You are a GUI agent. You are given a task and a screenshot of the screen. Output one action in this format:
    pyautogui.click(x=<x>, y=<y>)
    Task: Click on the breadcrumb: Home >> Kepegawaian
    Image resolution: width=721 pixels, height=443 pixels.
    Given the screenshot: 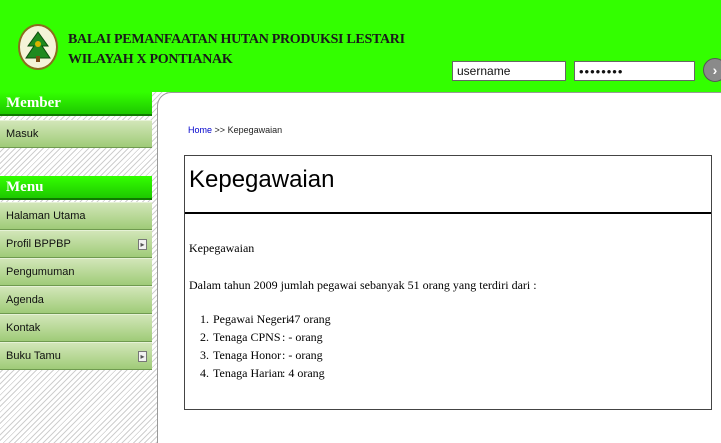 What is the action you would take?
    pyautogui.click(x=235, y=130)
    